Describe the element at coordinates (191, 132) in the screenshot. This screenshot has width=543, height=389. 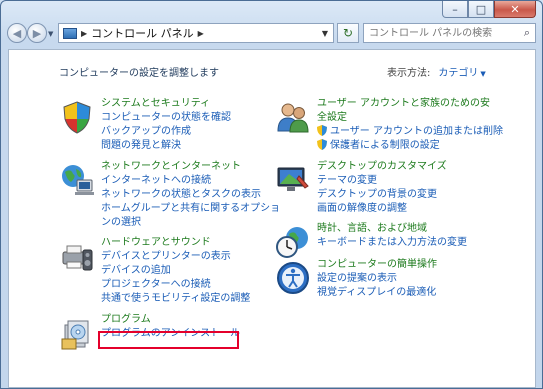
I see `link-create-backup: バックアップの作成` at that location.